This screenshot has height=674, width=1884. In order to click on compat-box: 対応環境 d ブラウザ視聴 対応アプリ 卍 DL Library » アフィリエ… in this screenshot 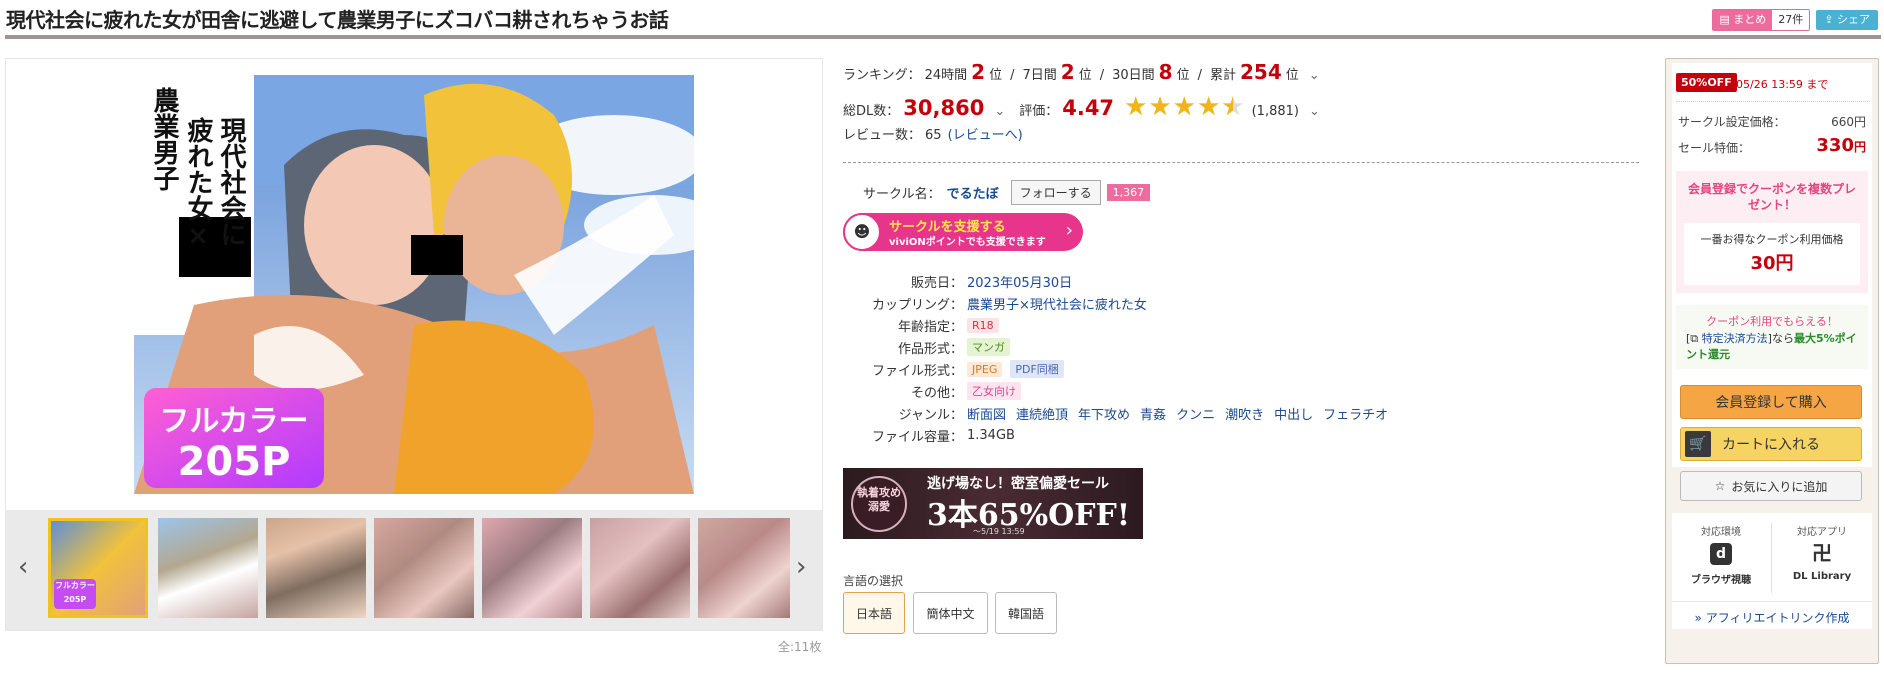, I will do `click(1772, 571)`.